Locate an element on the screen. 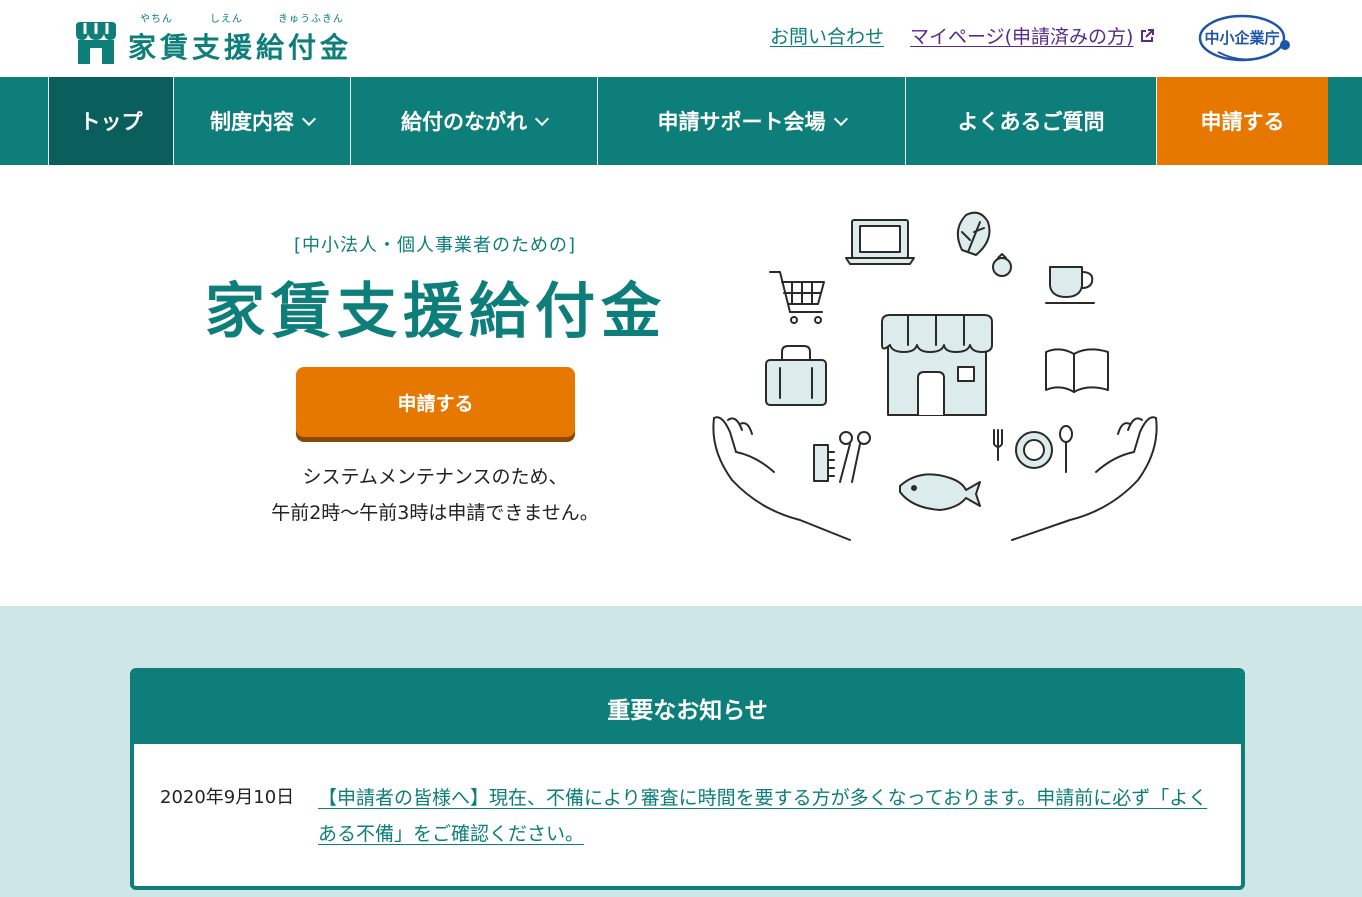 The width and height of the screenshot is (1362, 897). nav-item-faq: よくあるご質問 is located at coordinates (1030, 121).